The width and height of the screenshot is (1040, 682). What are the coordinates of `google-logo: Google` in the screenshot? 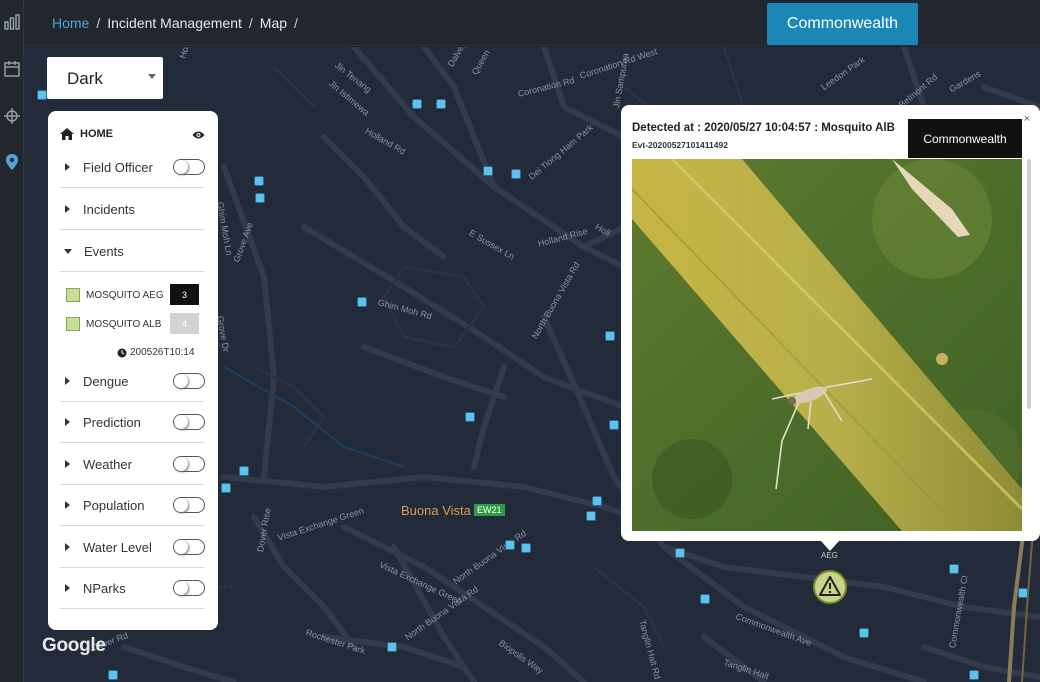 It's located at (74, 645).